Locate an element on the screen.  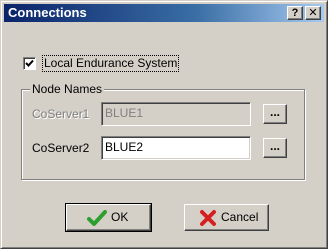
help-button: ? is located at coordinates (295, 13).